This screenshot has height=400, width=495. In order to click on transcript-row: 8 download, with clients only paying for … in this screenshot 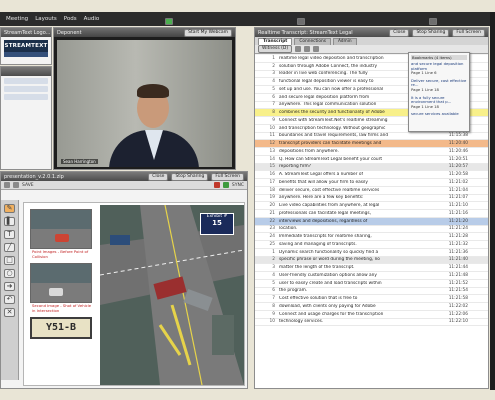, I will do `click(371, 307)`.